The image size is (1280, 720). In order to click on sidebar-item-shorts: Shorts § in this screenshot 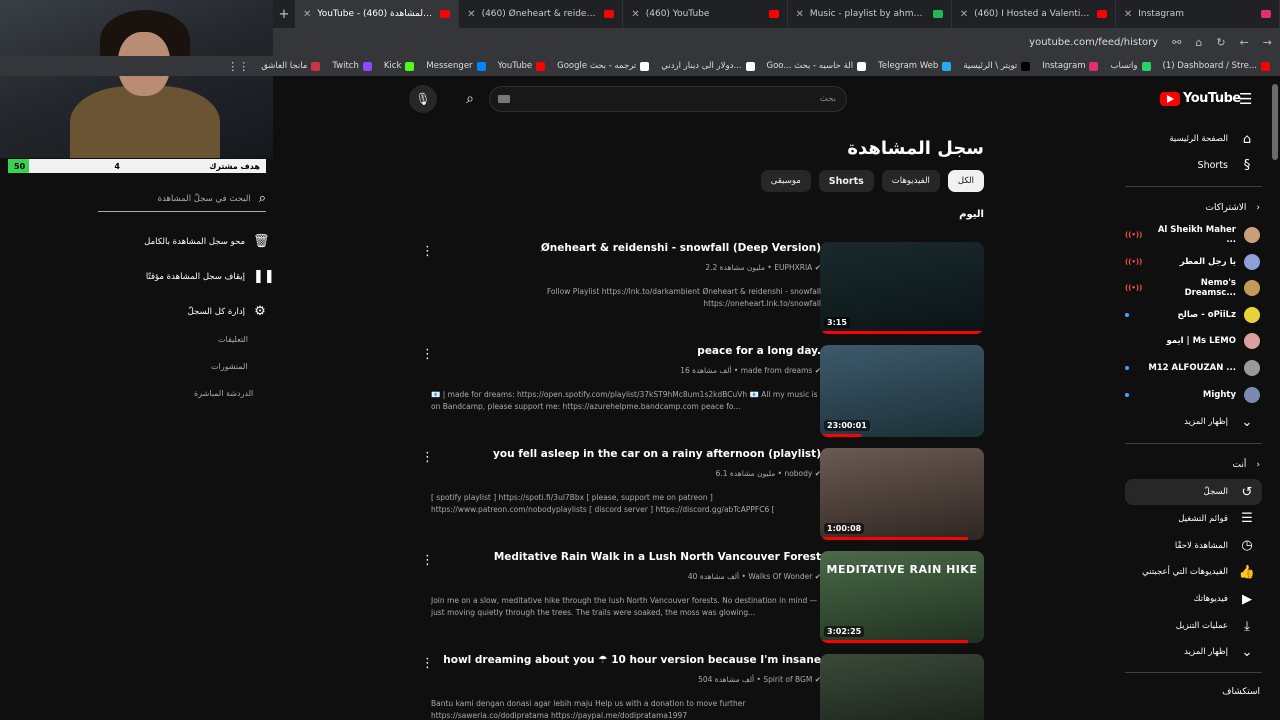, I will do `click(1193, 165)`.